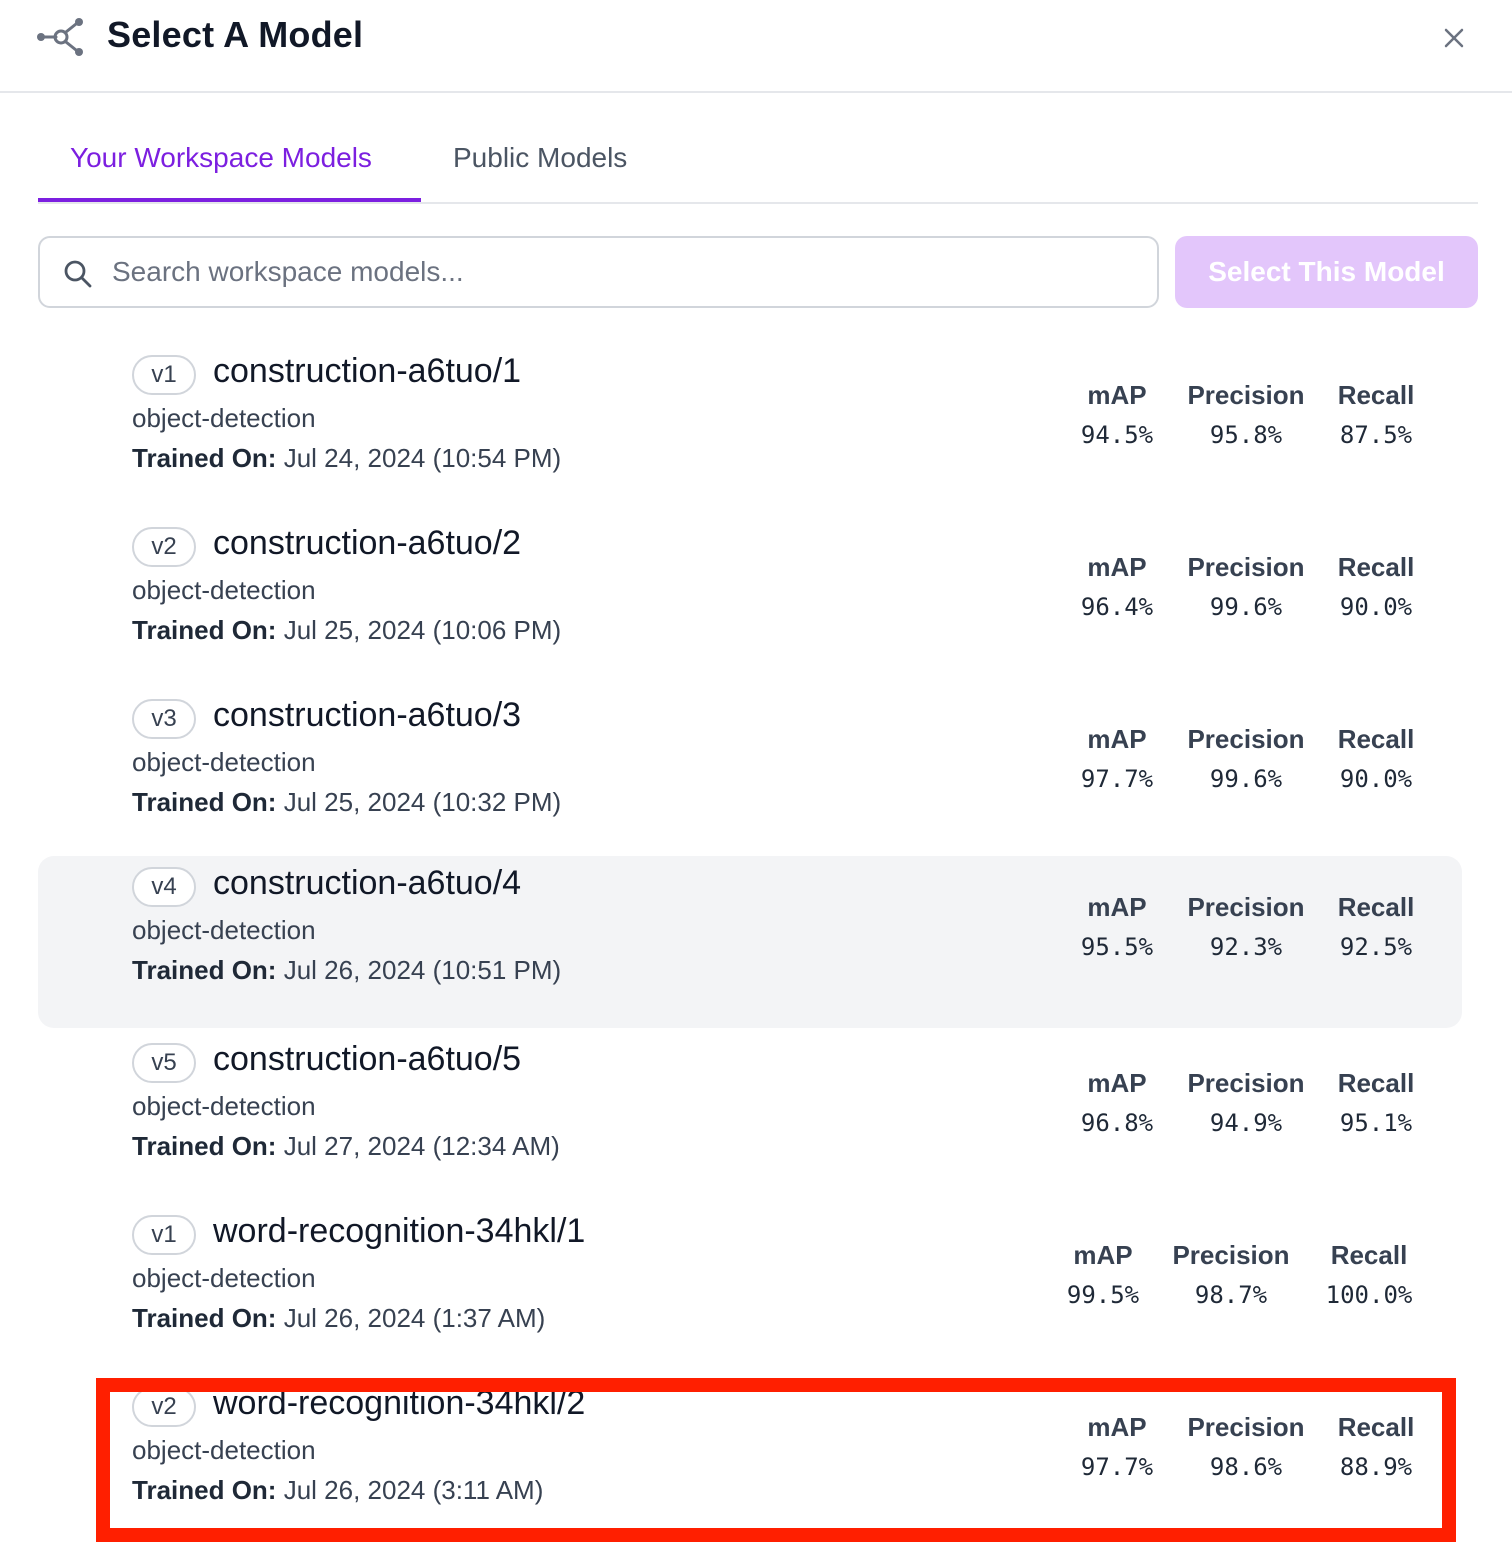 The width and height of the screenshot is (1512, 1546). Describe the element at coordinates (622, 272) in the screenshot. I see `search-input` at that location.